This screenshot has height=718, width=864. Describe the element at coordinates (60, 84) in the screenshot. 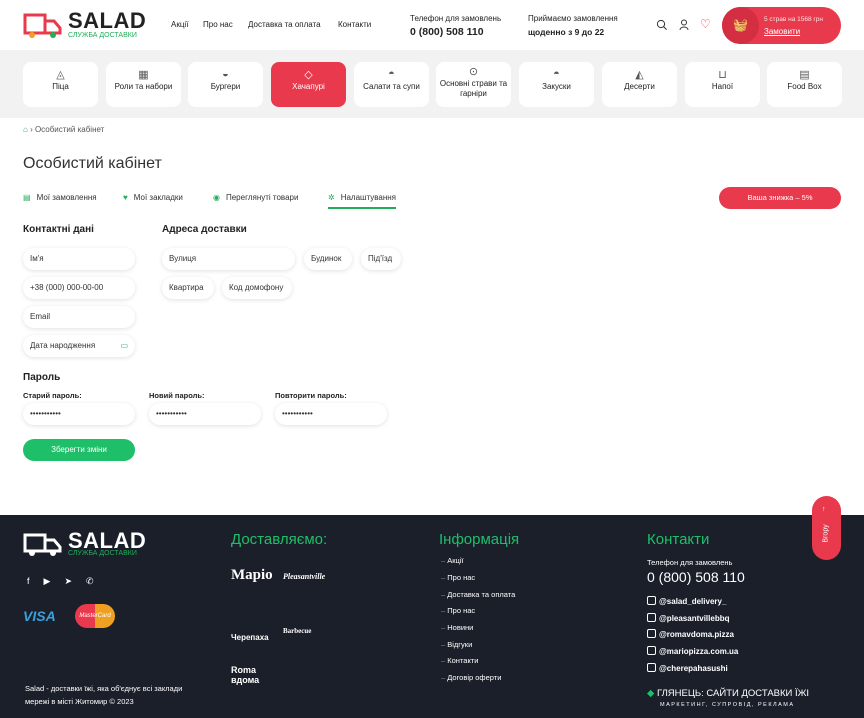

I see `category-pizza: ◬ Піца` at that location.